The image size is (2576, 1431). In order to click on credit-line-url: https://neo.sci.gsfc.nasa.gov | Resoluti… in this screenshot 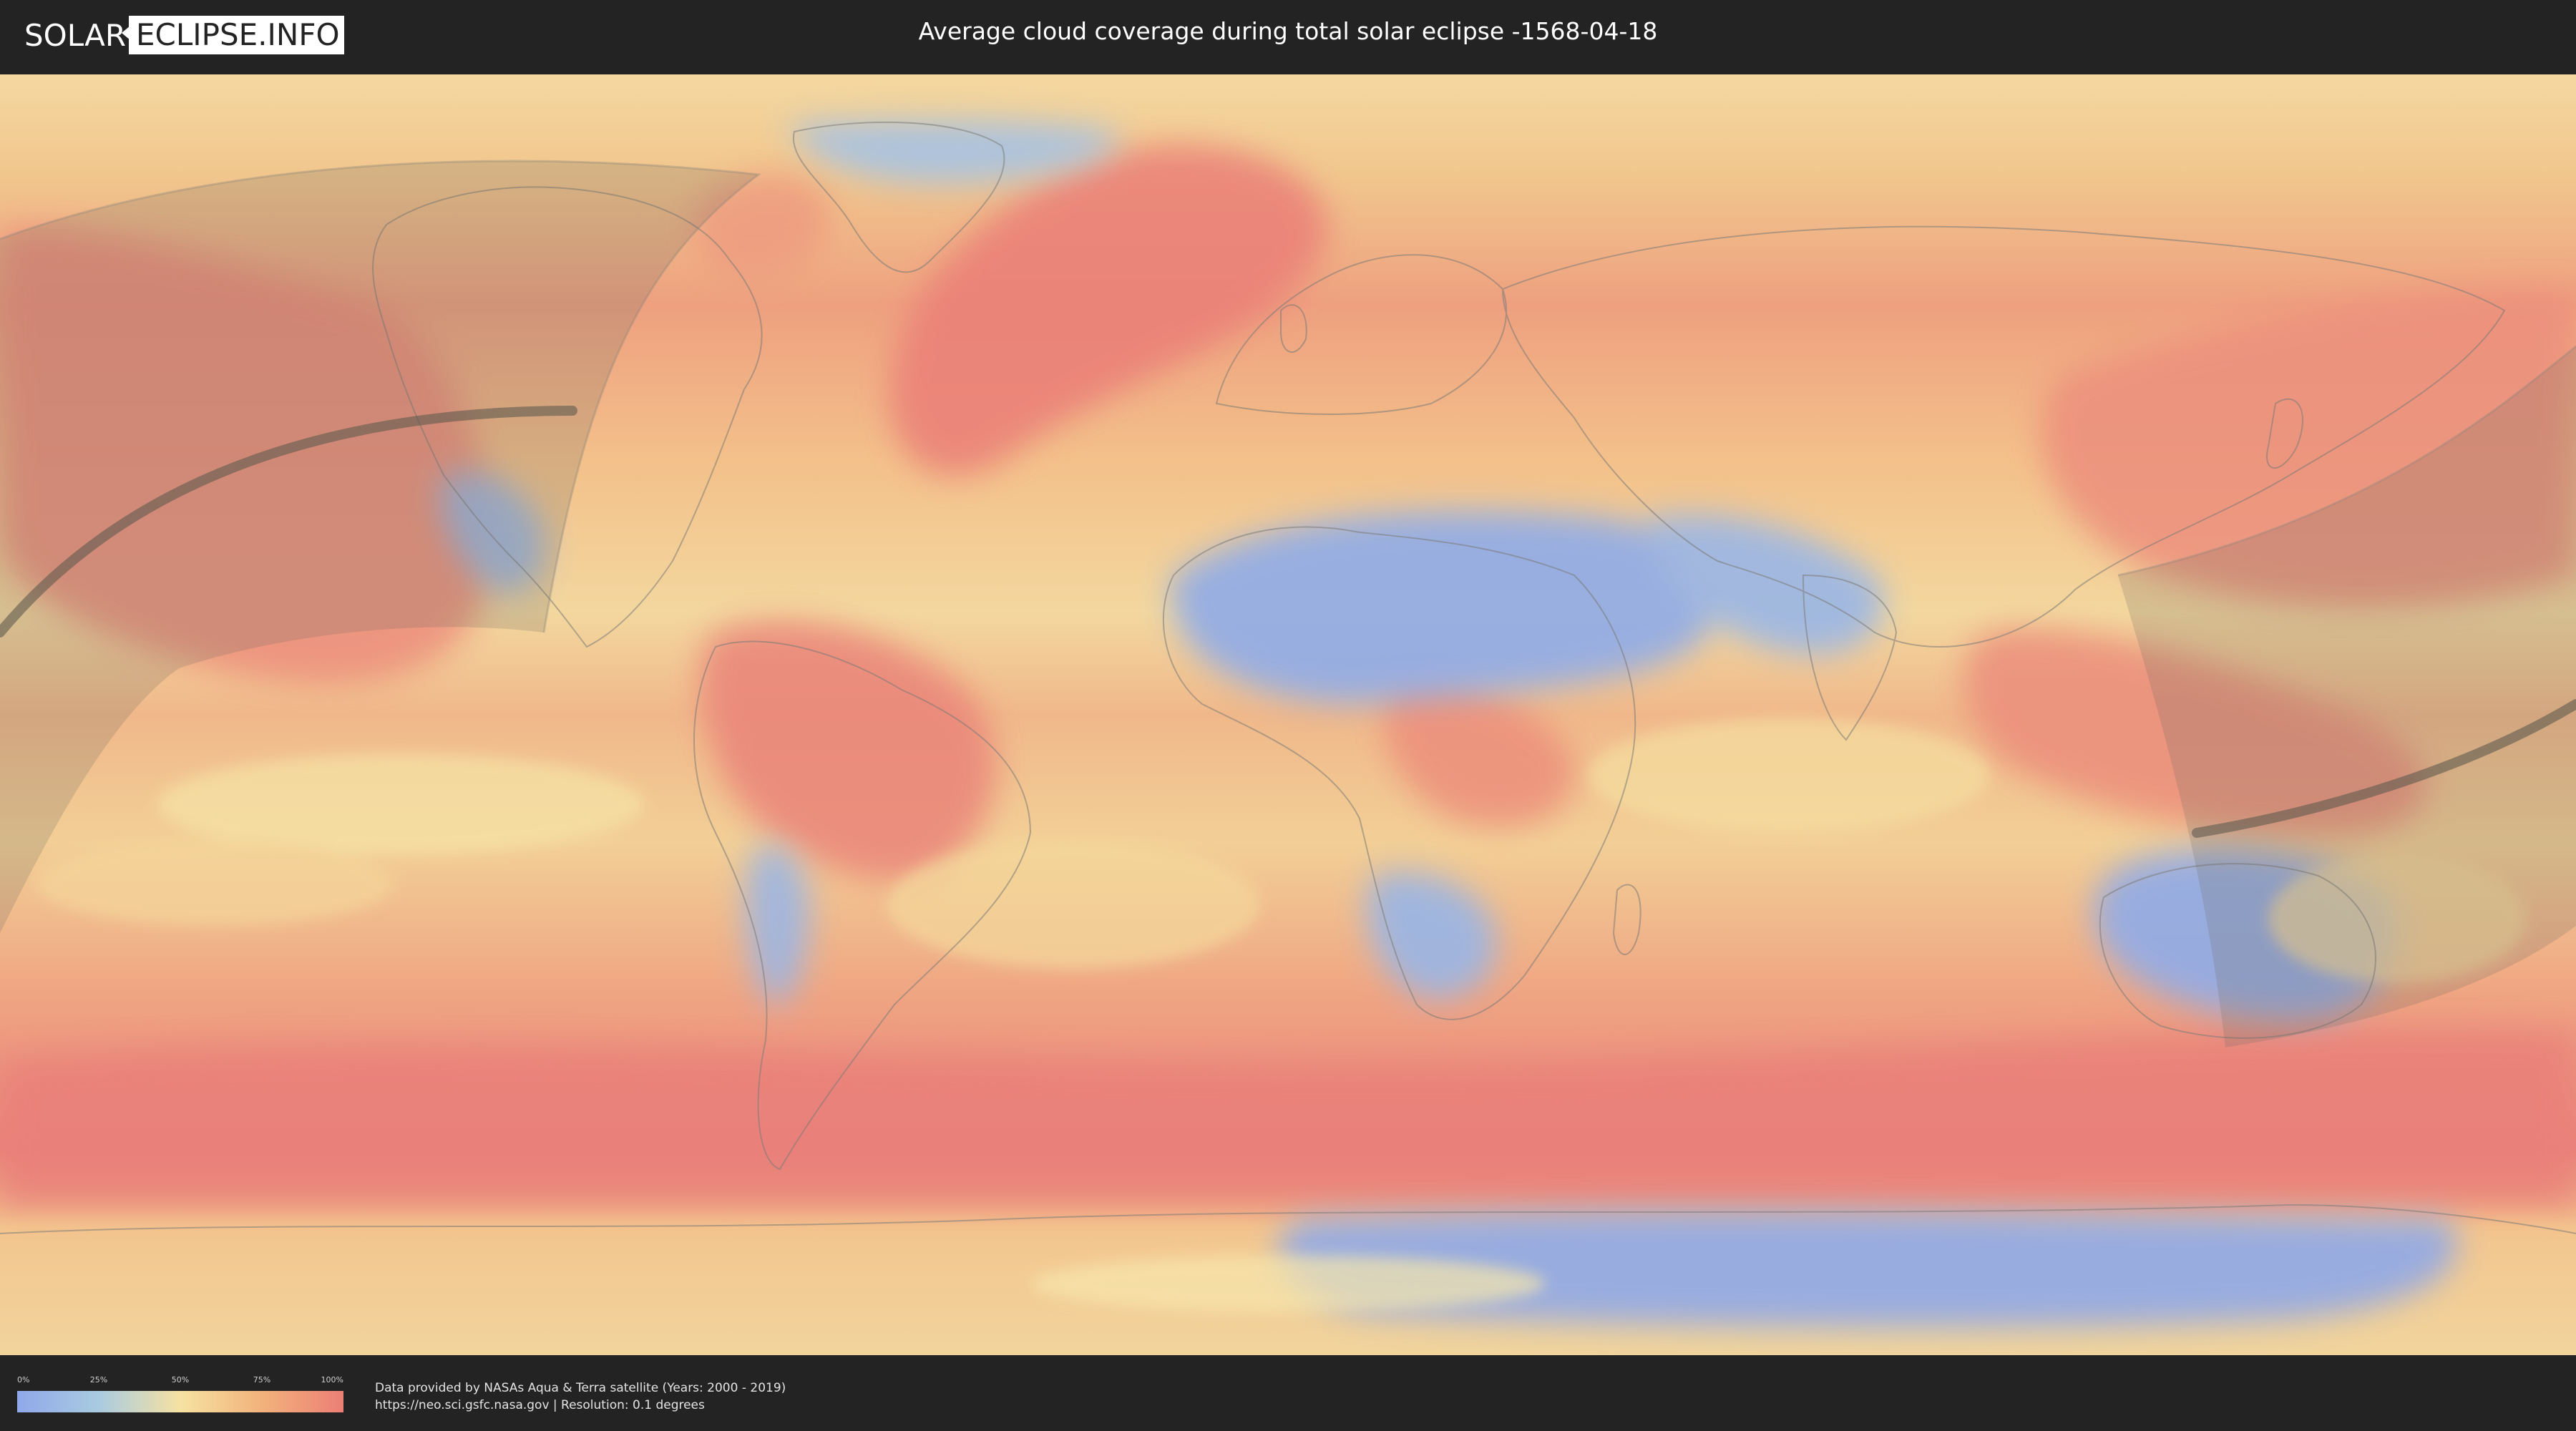, I will do `click(580, 1405)`.